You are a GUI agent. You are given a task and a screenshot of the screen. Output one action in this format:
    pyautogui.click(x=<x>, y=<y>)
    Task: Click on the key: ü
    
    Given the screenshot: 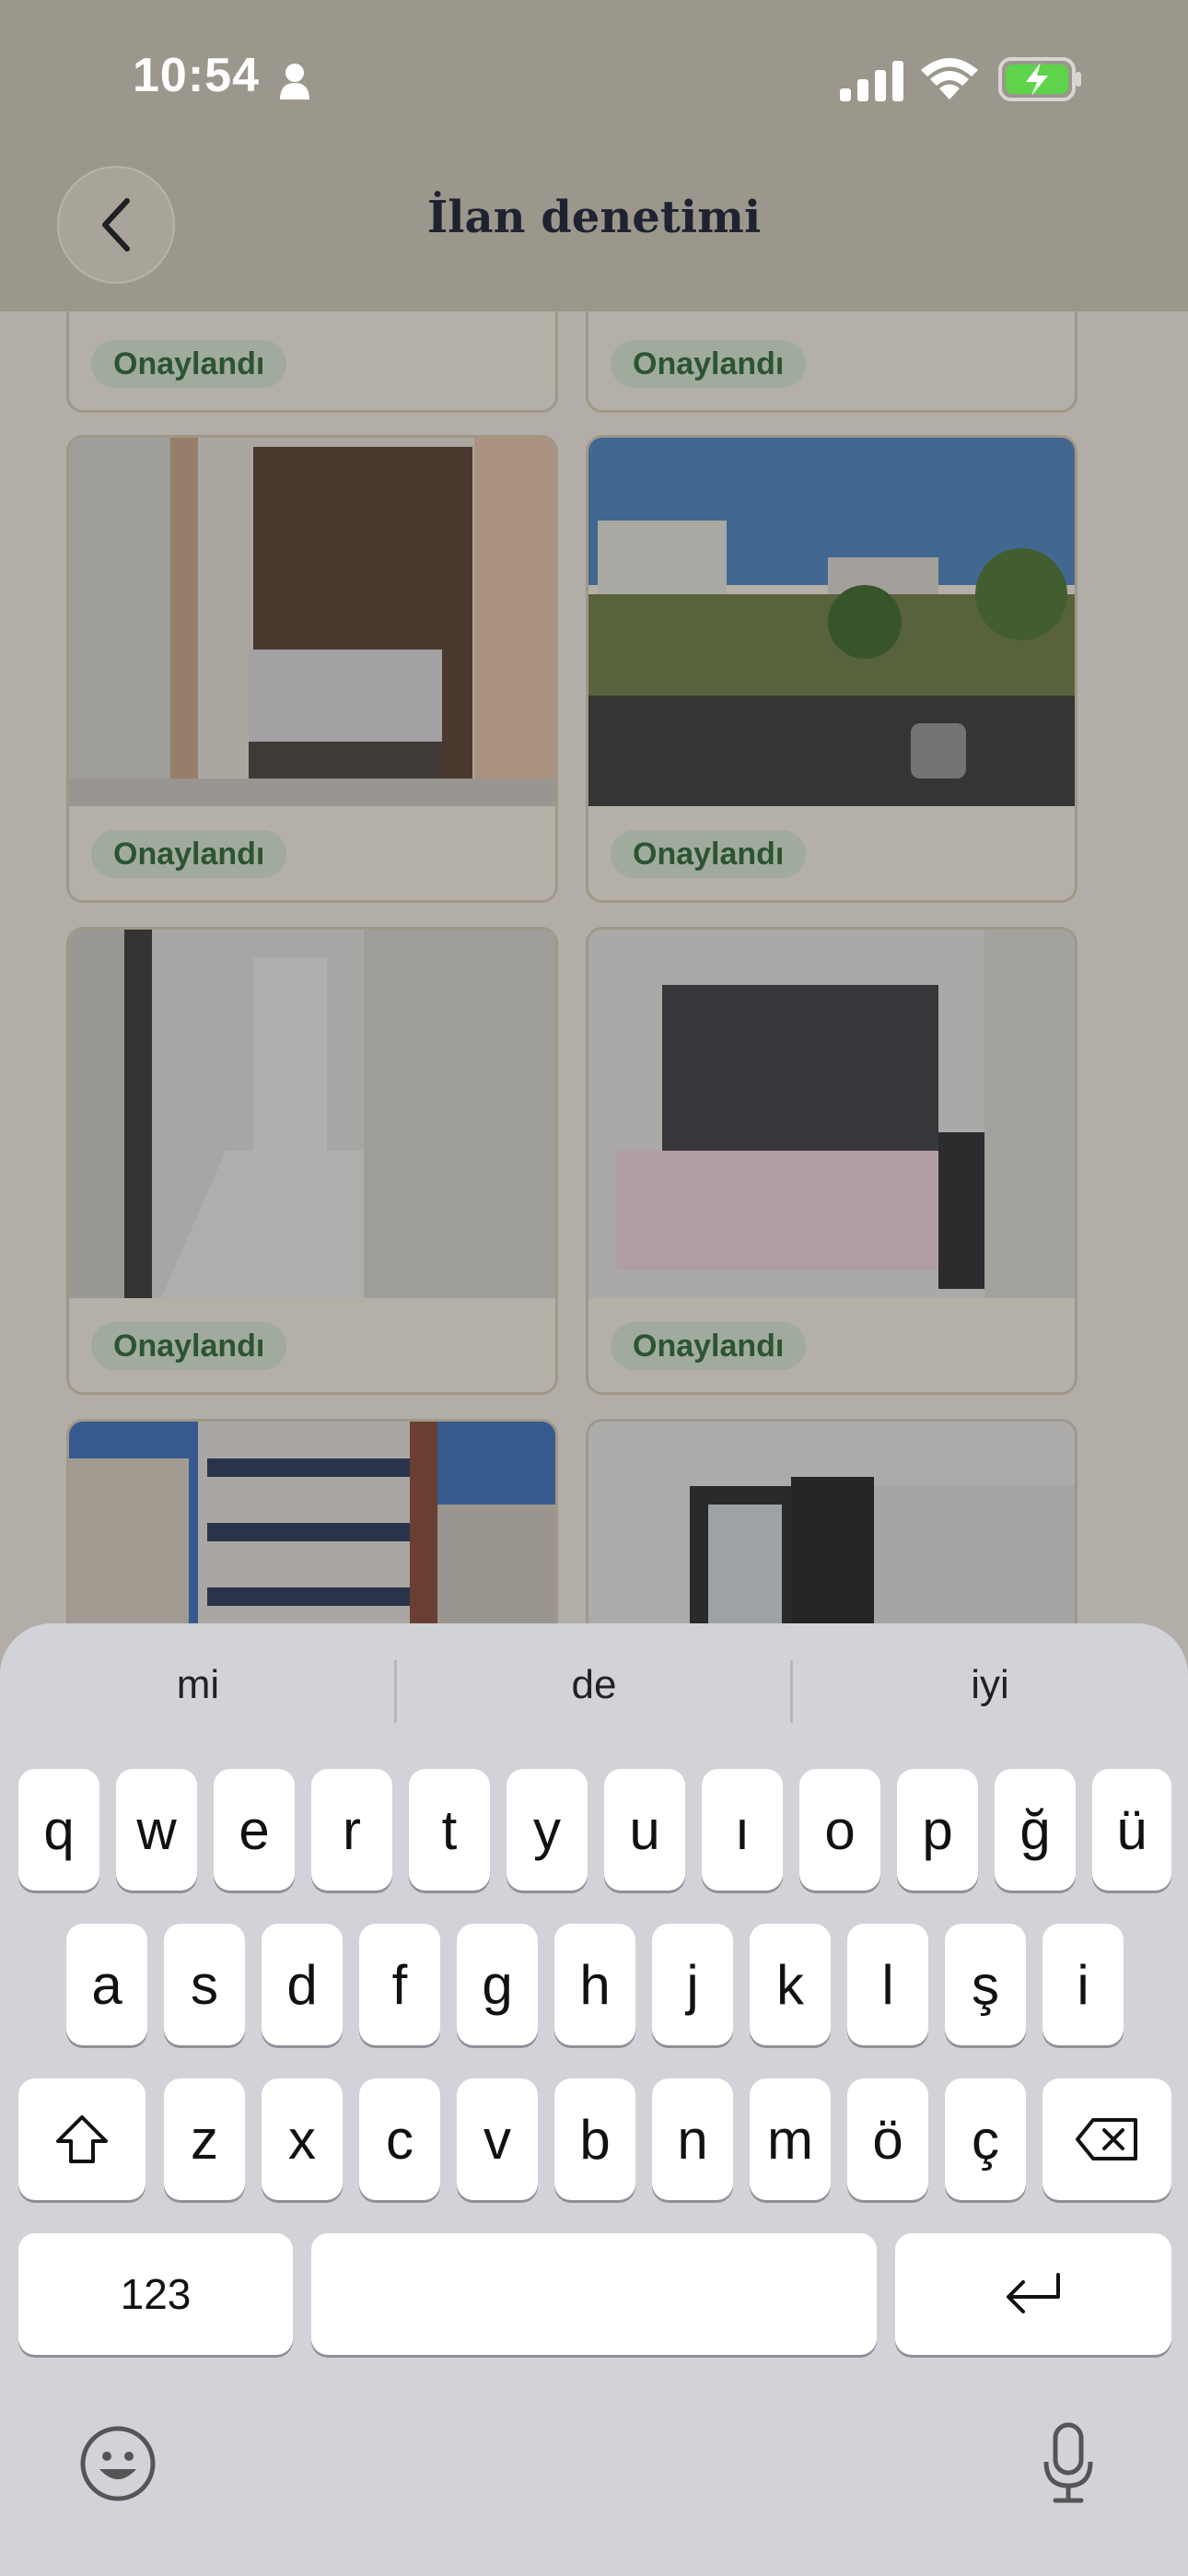 What is the action you would take?
    pyautogui.click(x=1131, y=1830)
    